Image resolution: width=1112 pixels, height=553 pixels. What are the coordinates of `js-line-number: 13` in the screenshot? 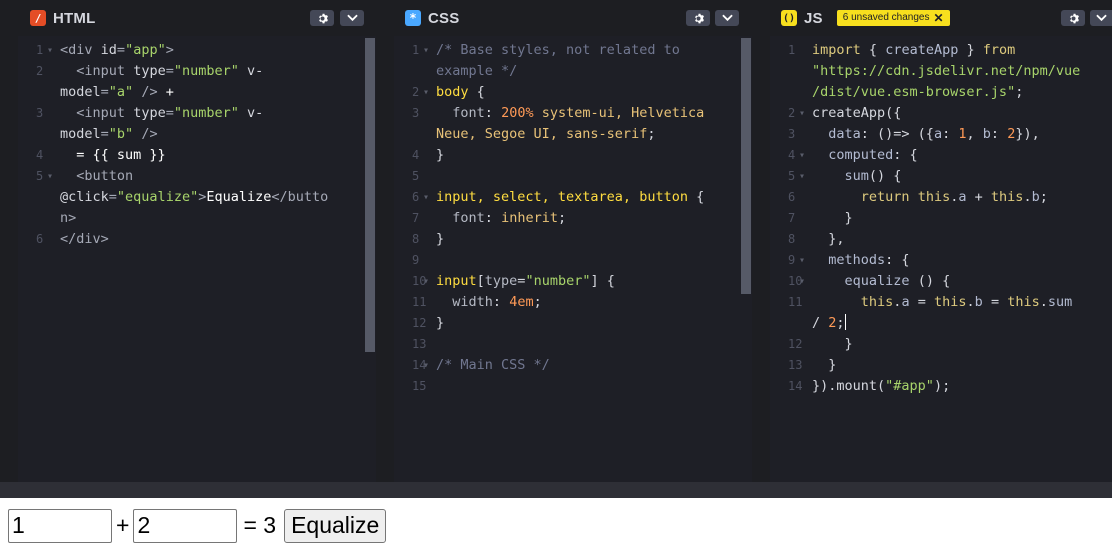 It's located at (795, 365).